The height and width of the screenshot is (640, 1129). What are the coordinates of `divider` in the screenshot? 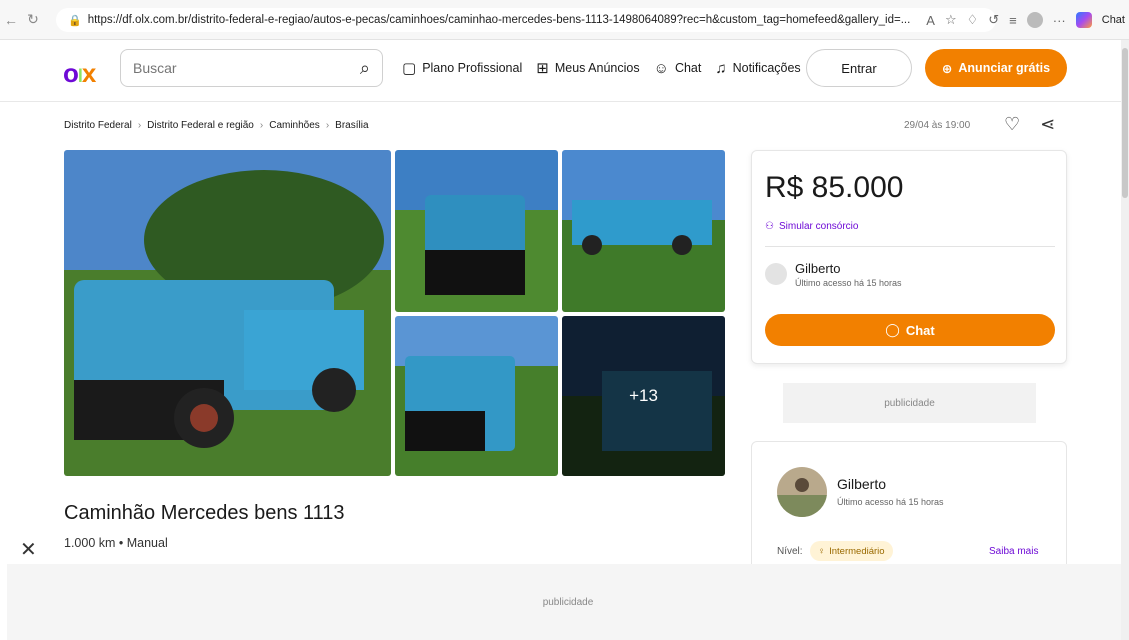 It's located at (910, 246).